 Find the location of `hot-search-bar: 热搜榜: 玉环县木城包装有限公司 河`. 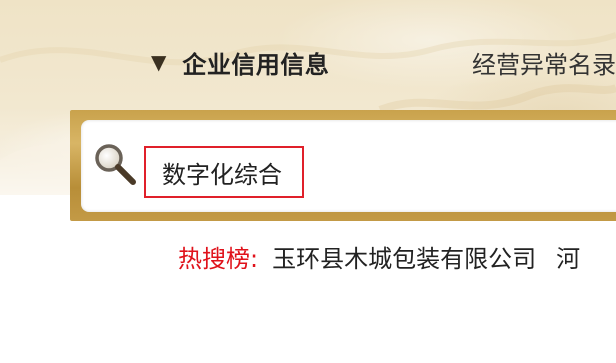

hot-search-bar: 热搜榜: 玉环县木城包装有限公司 河 is located at coordinates (389, 256).